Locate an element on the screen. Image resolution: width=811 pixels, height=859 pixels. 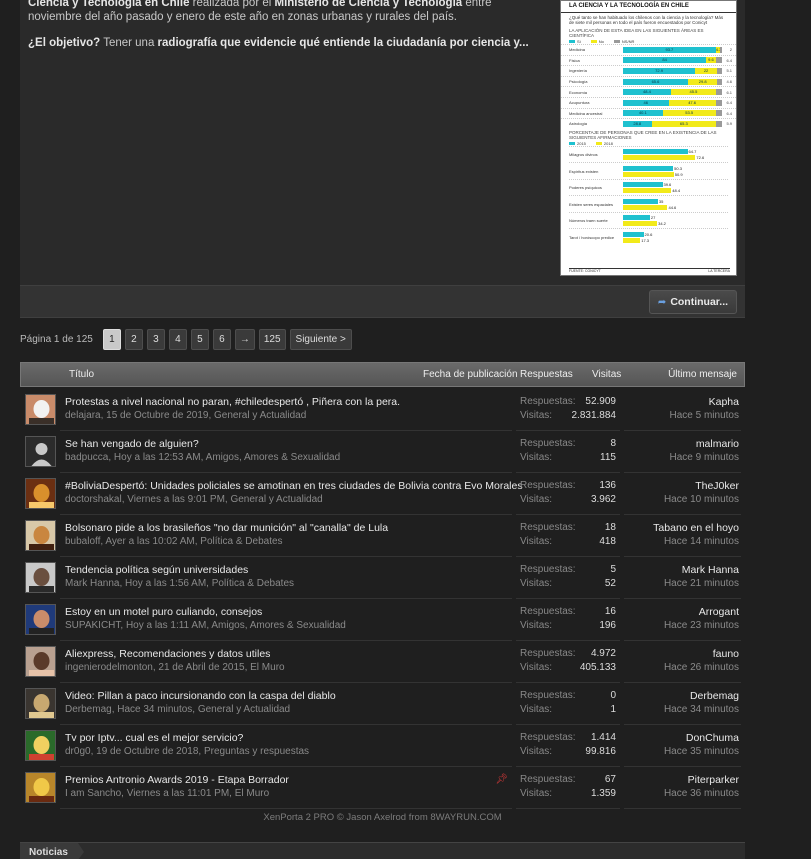
last-post-time: Hace 9 minutos is located at coordinates (704, 457).